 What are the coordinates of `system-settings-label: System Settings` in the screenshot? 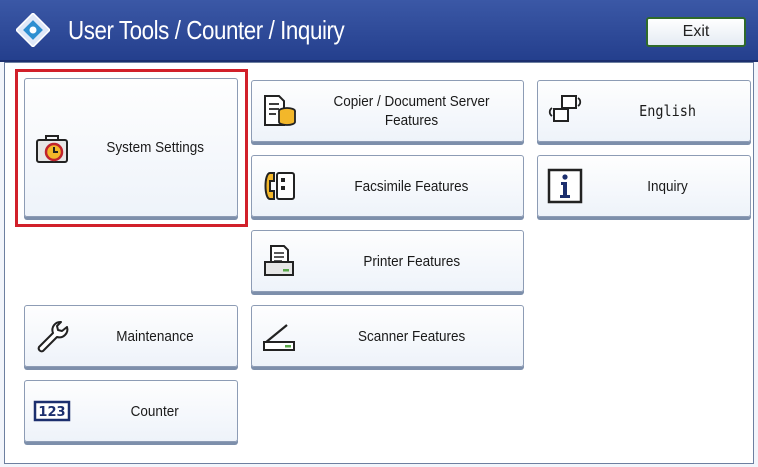 It's located at (155, 147).